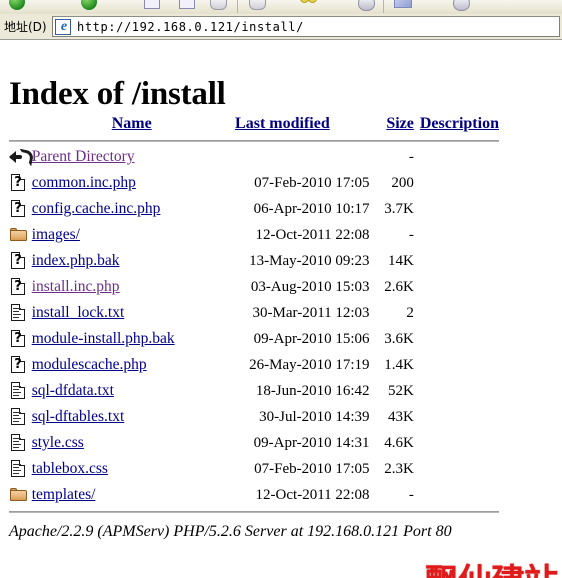 The height and width of the screenshot is (578, 562). What do you see at coordinates (190, 27) in the screenshot?
I see `address-url-text: http://192.168.0.121/install/` at bounding box center [190, 27].